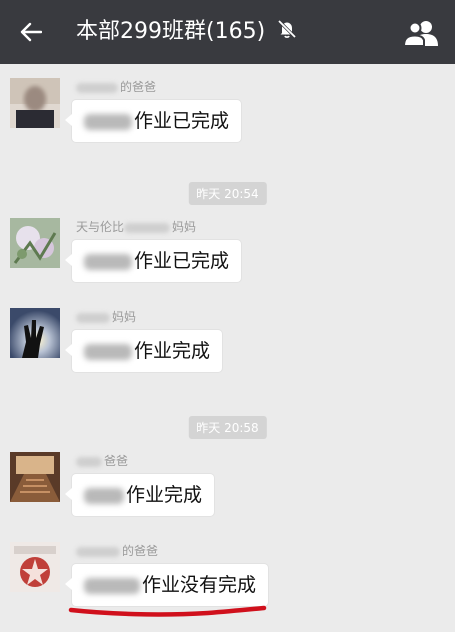 The image size is (455, 632). I want to click on muted-bell-icon, so click(287, 29).